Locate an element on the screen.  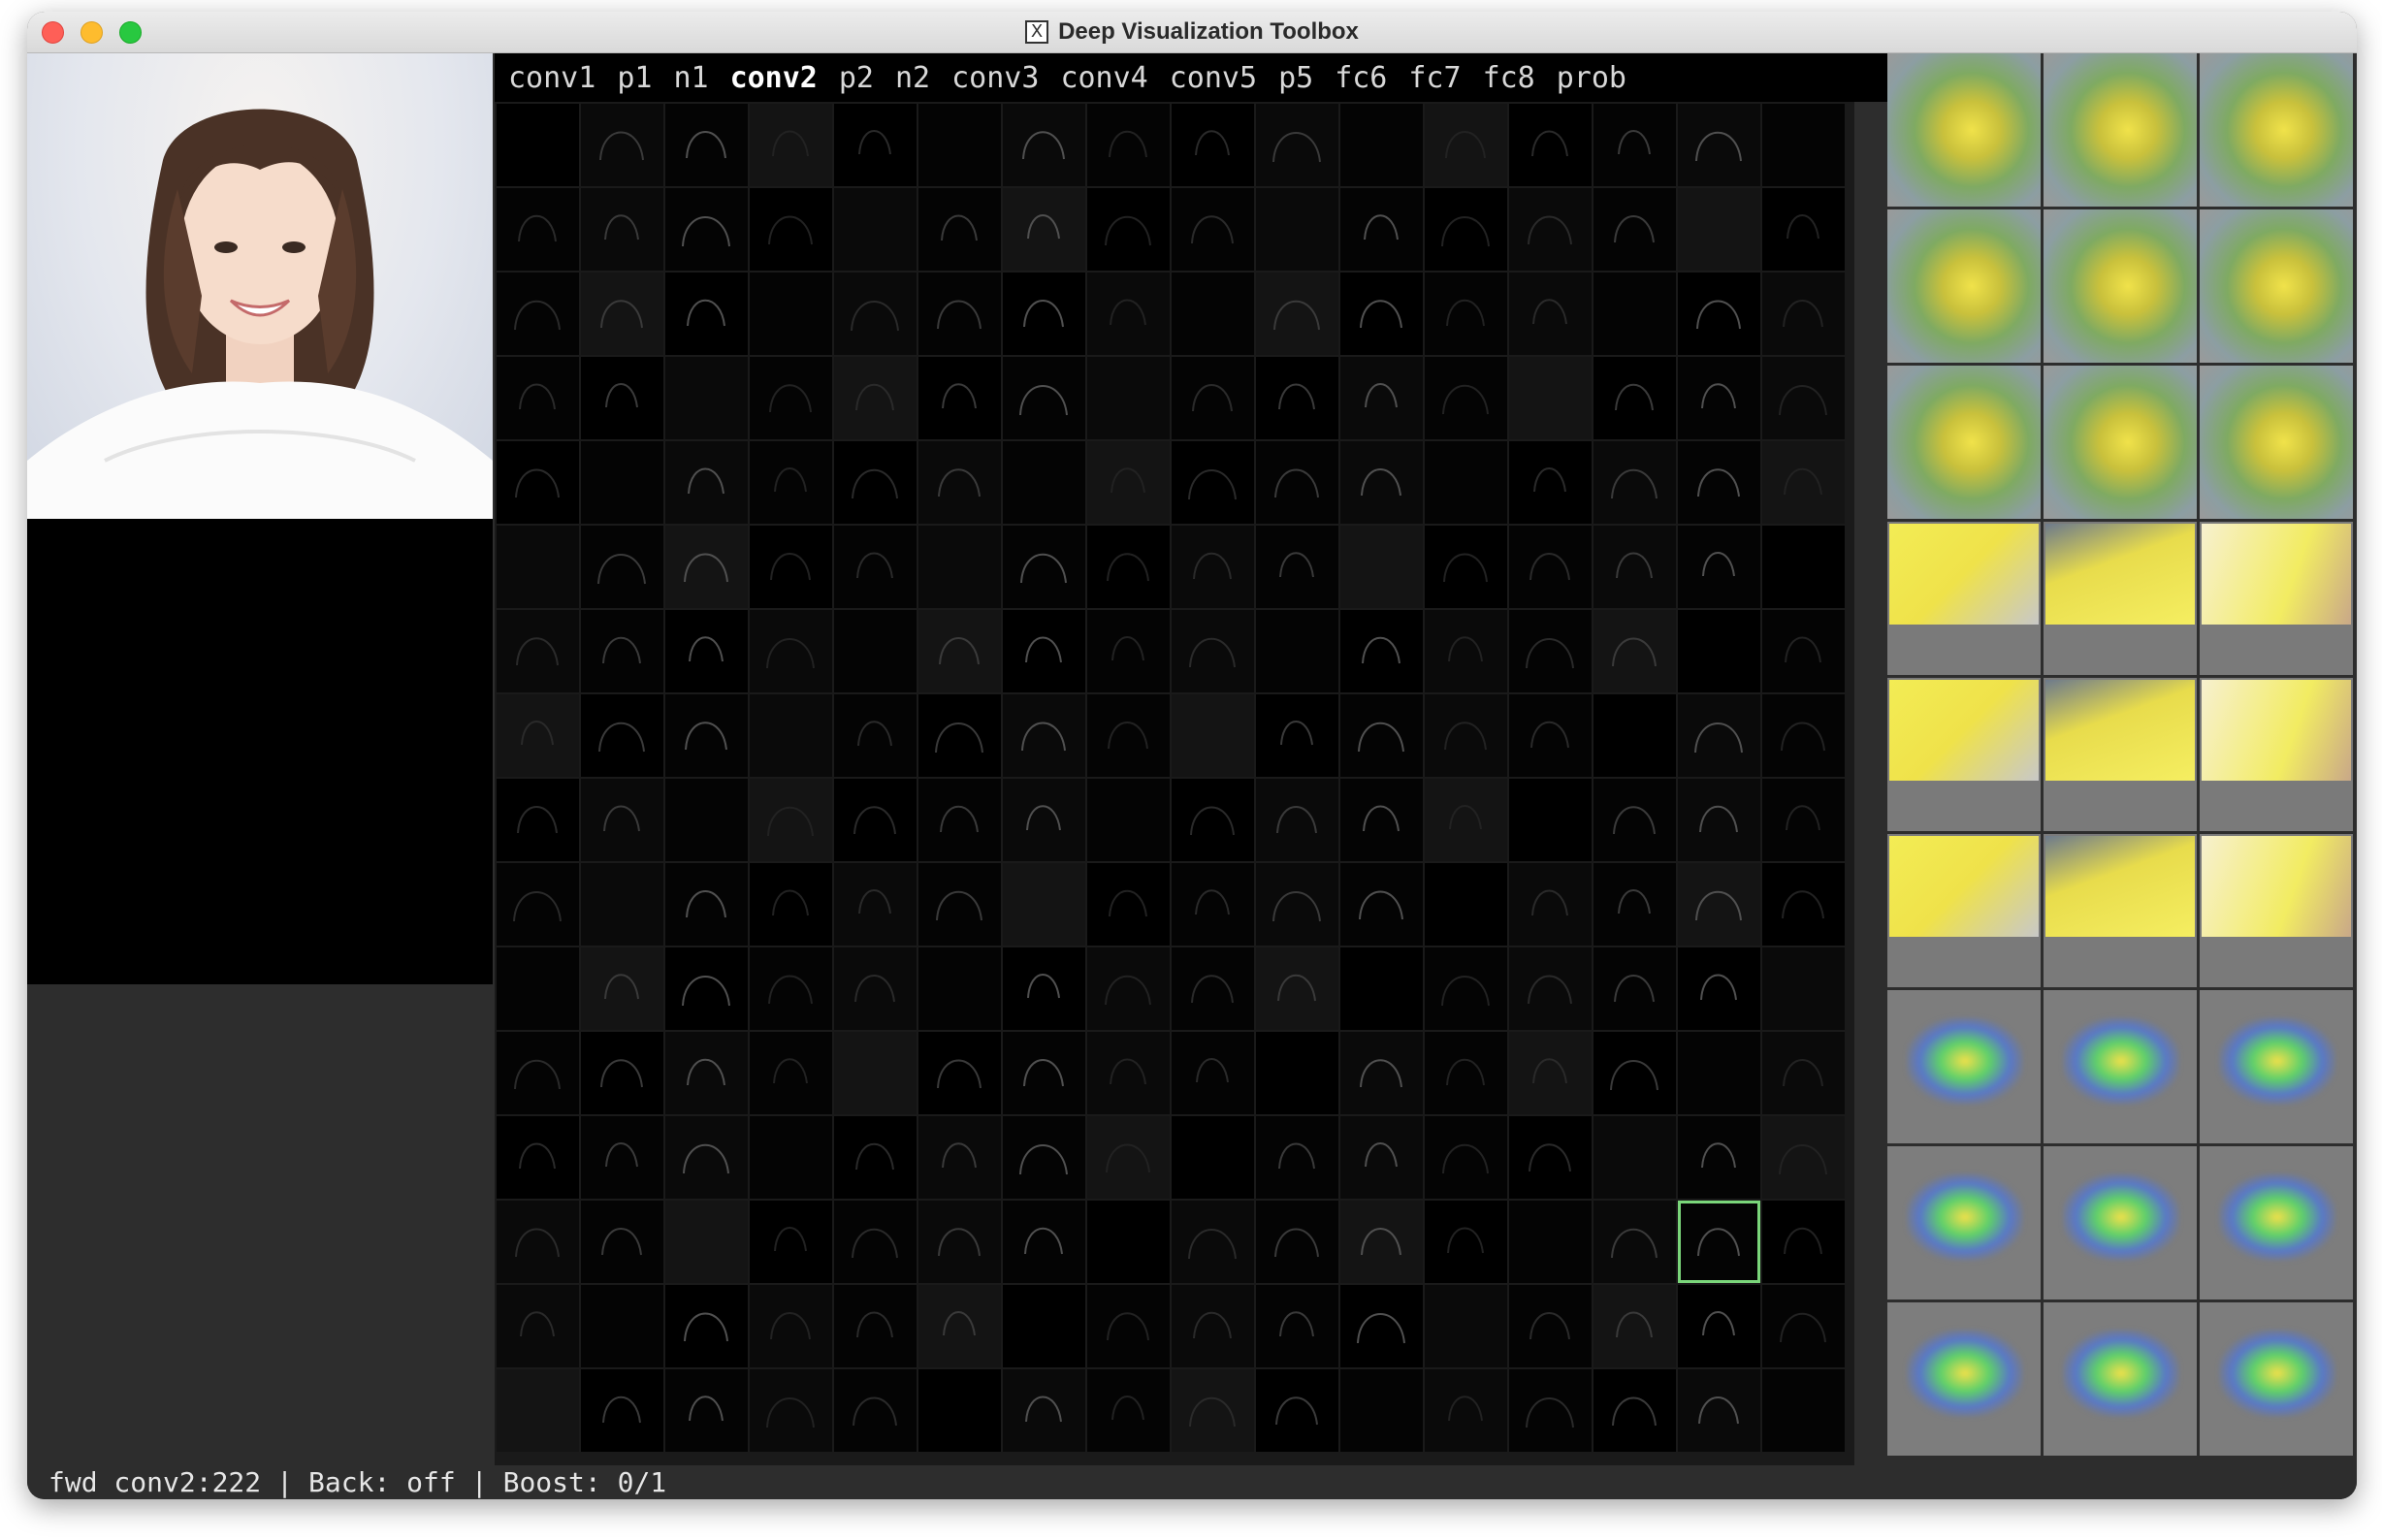
layer-tab-conv2: conv2 is located at coordinates (774, 78).